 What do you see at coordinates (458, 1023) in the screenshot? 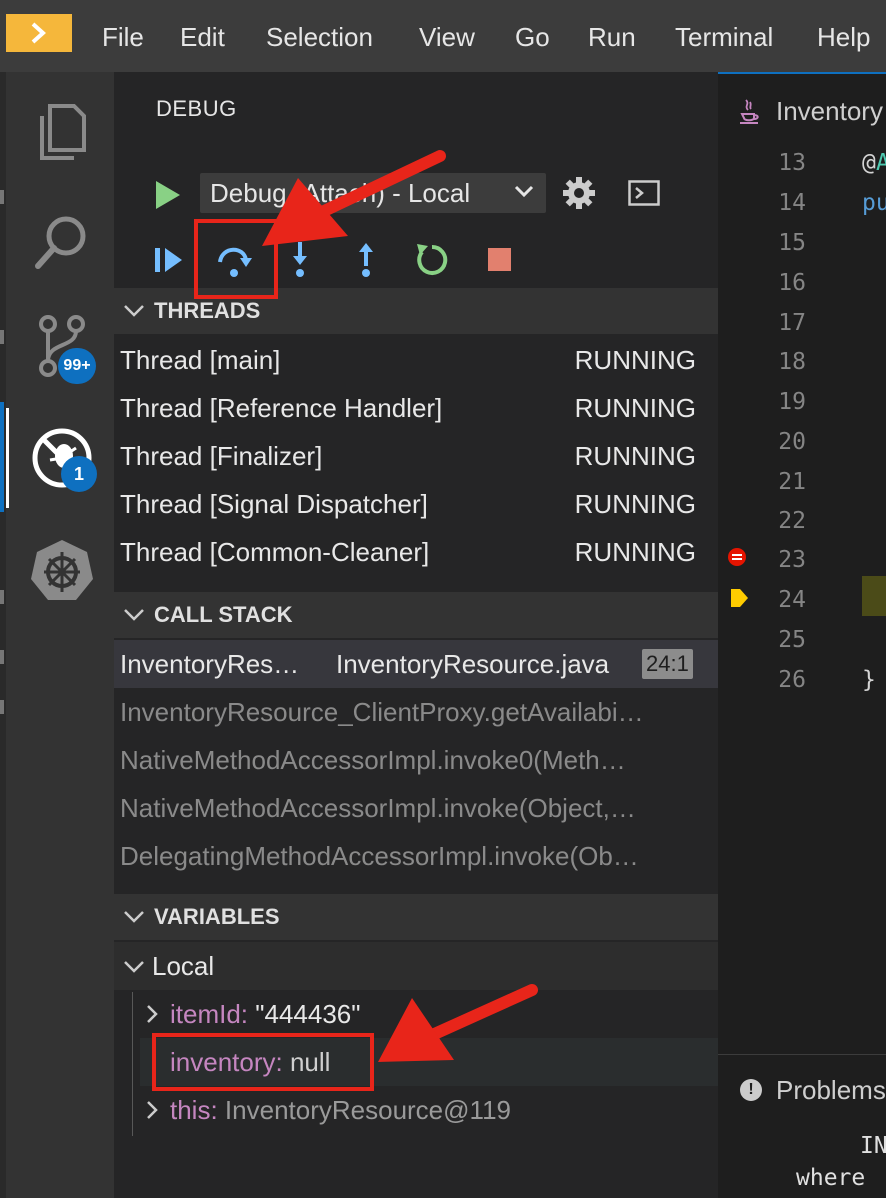
I see `arrow-to-inventory-variable` at bounding box center [458, 1023].